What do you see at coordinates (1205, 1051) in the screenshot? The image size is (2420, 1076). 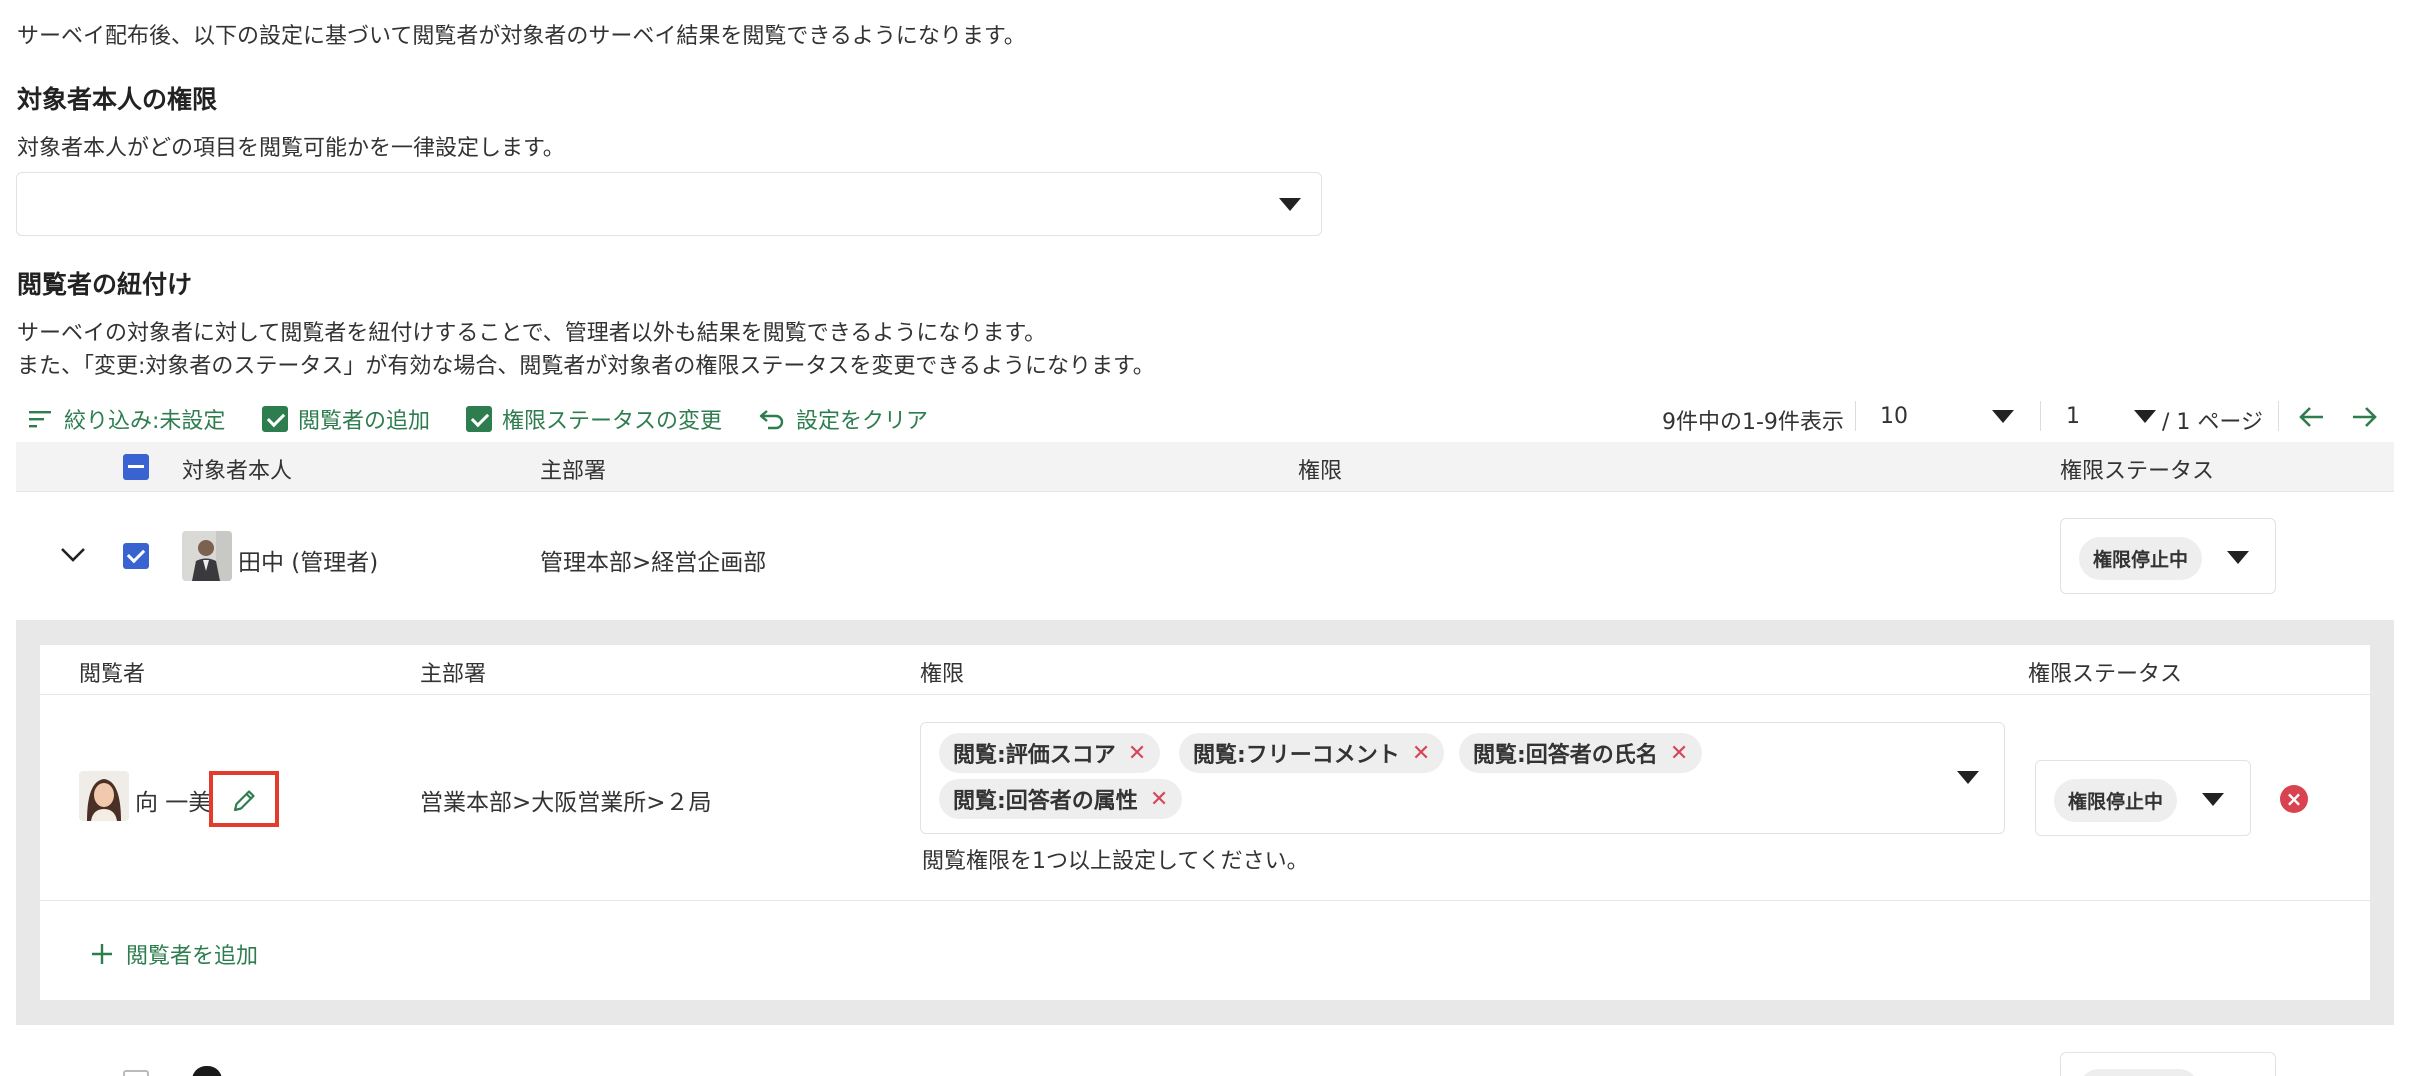 I see `table-row` at bounding box center [1205, 1051].